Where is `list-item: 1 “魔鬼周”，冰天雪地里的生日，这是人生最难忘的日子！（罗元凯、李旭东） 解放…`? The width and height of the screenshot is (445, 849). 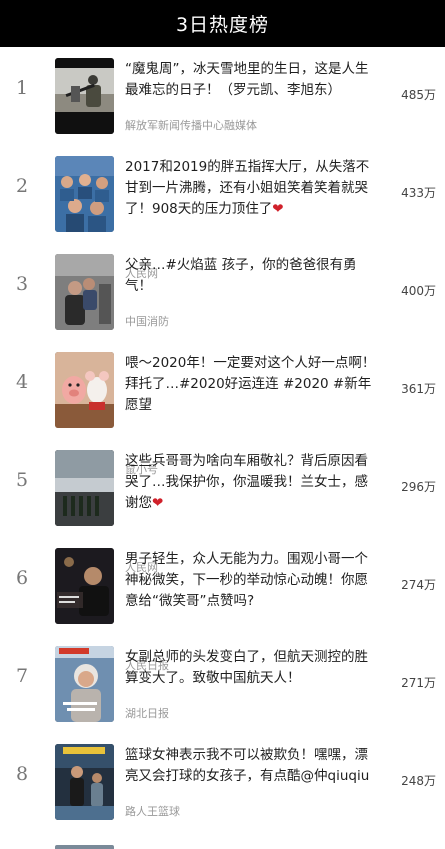 list-item: 1 “魔鬼周”，冰天雪地里的生日，这是人生最难忘的日子！（罗元凯、李旭东） 解放… is located at coordinates (222, 96).